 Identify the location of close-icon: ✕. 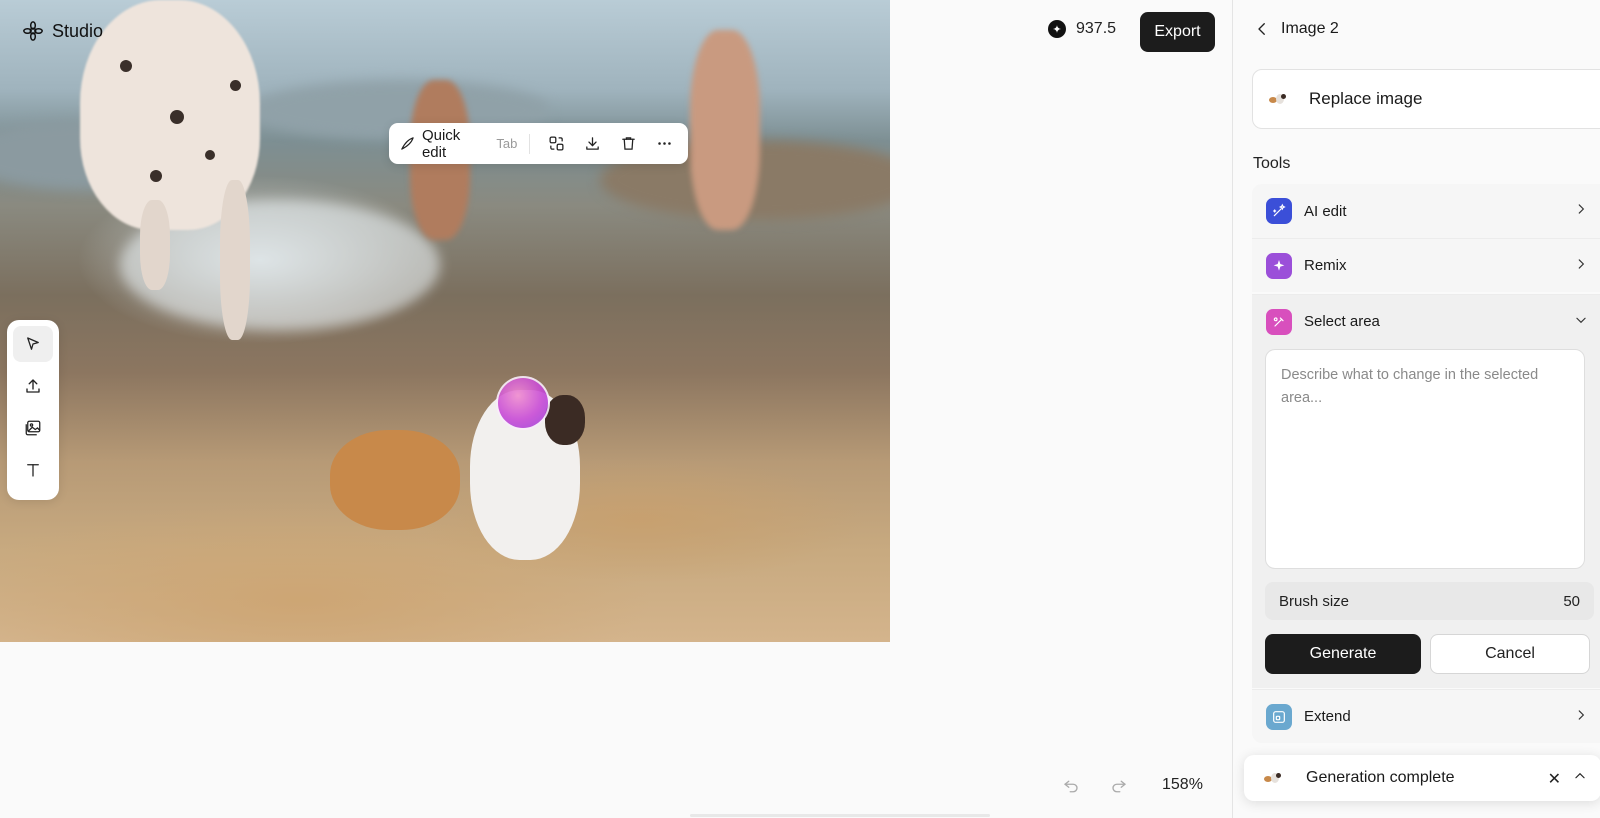
(1554, 779).